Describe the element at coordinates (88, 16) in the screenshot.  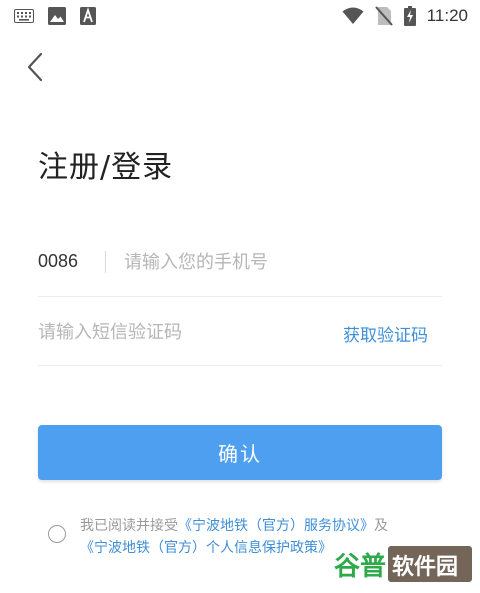
I see `font-a-icon` at that location.